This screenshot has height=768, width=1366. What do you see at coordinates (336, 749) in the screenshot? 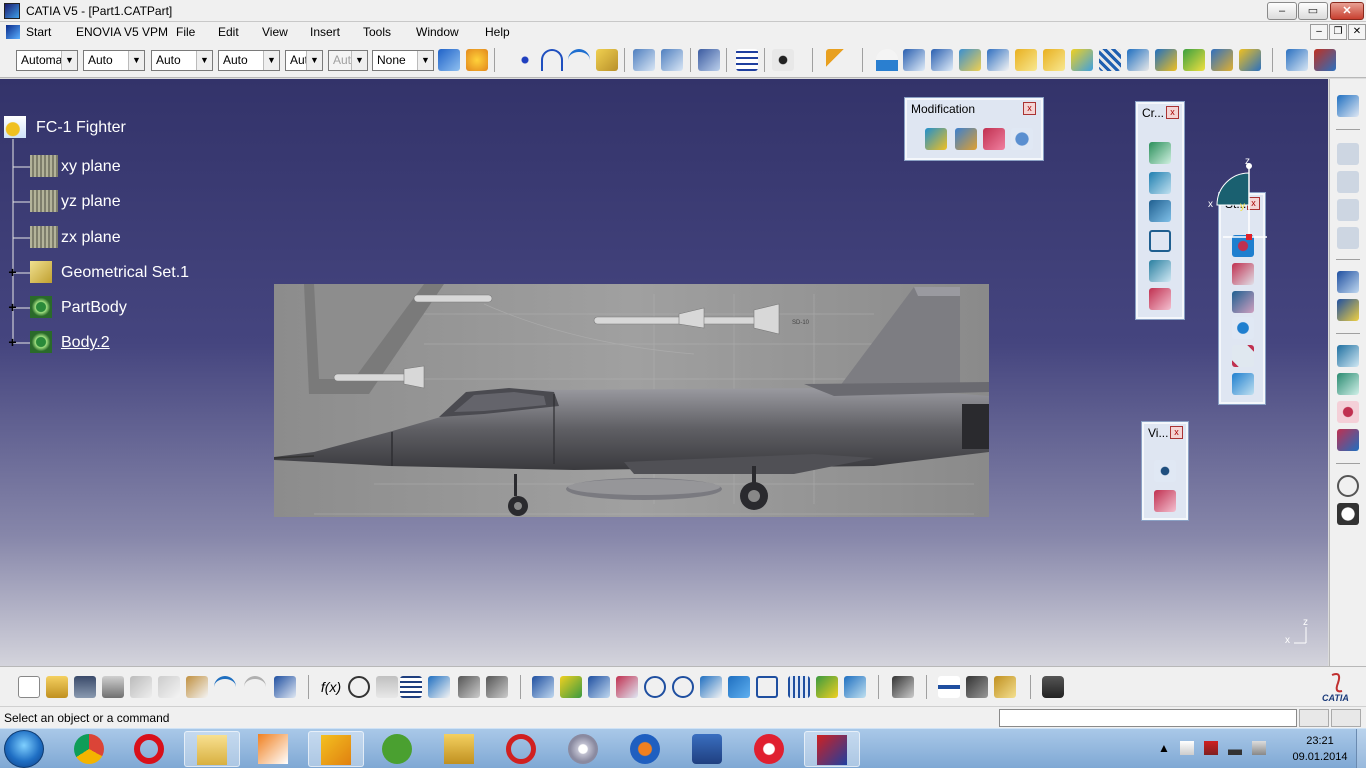
I see `taskbar-catia` at bounding box center [336, 749].